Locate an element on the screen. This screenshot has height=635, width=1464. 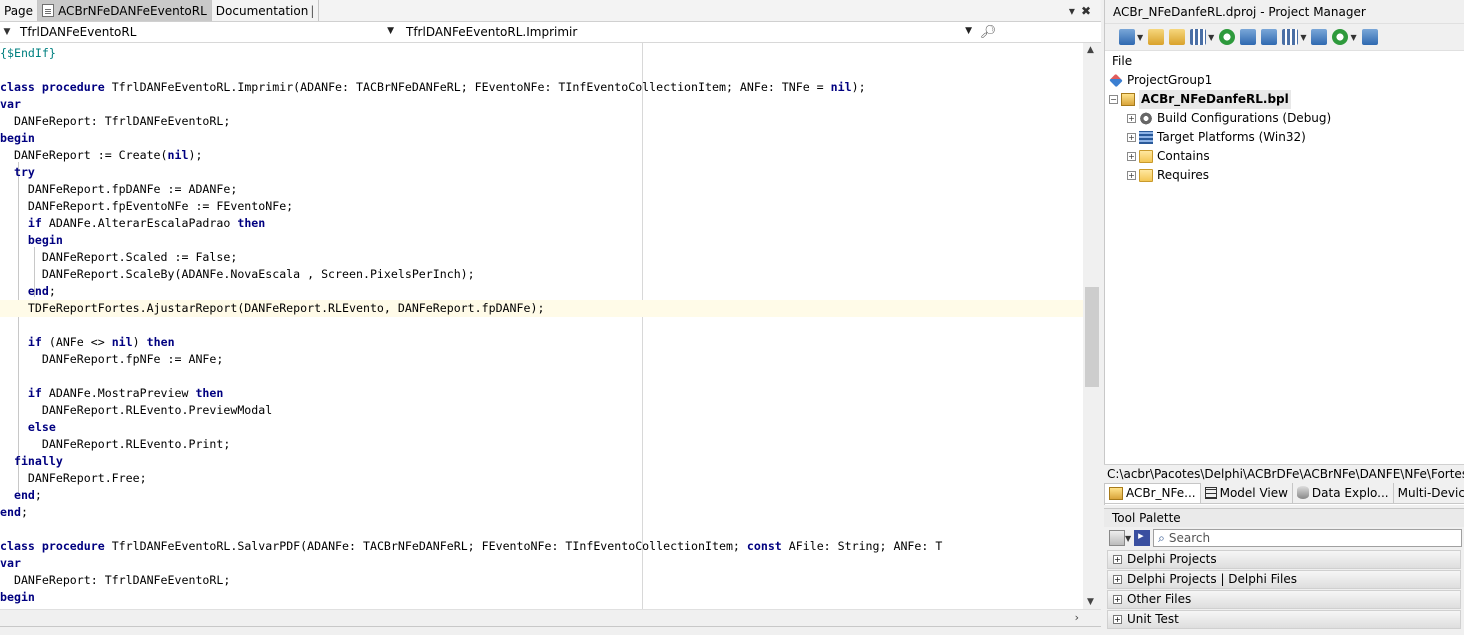
code-line: DANFeReport.fpDANFe := ADANFe; is located at coordinates (541, 189).